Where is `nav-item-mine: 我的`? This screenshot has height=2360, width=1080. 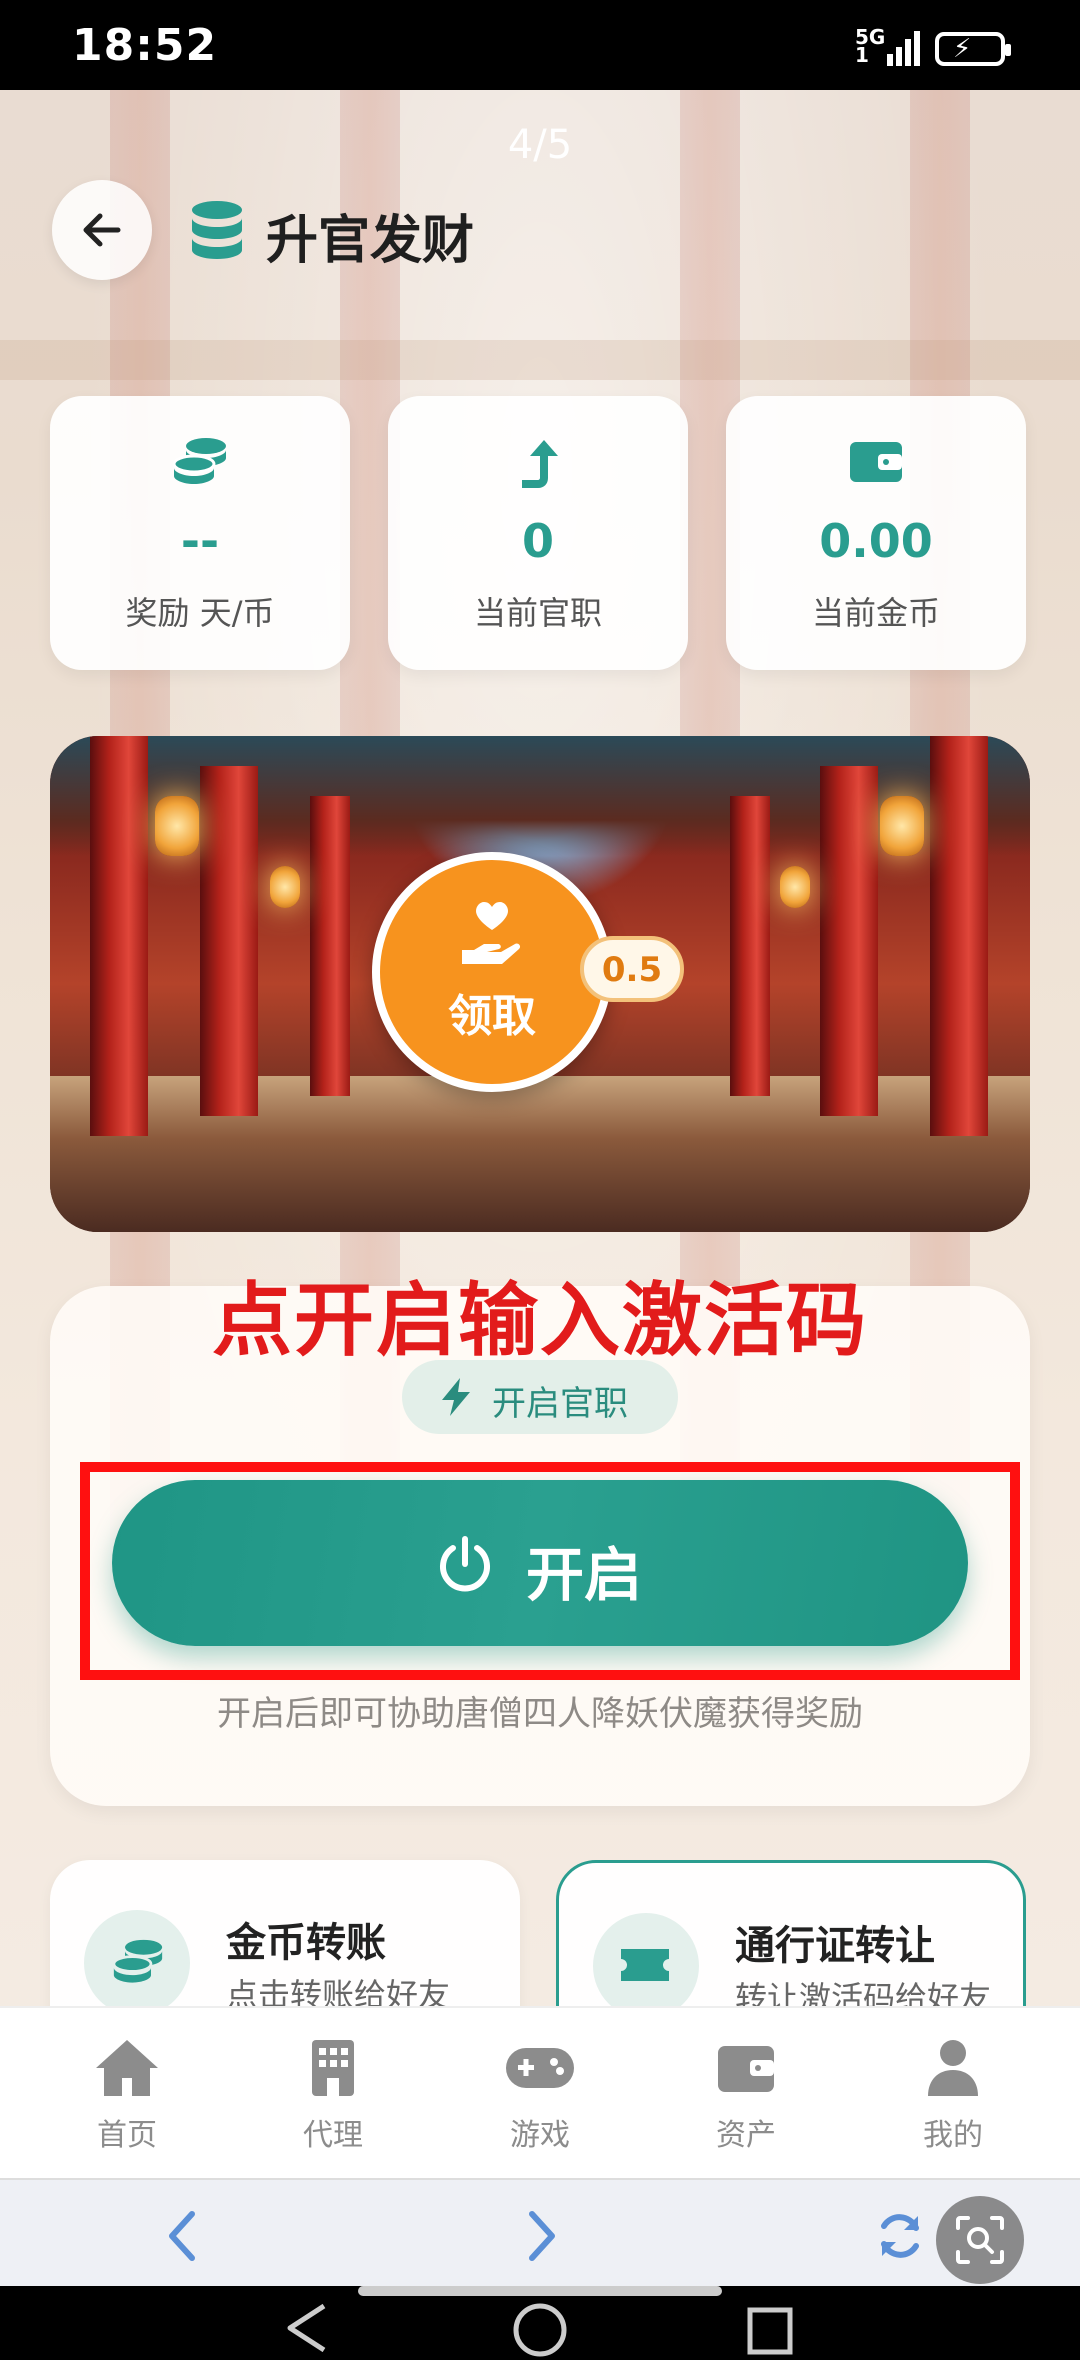
nav-item-mine: 我的 is located at coordinates (953, 2096).